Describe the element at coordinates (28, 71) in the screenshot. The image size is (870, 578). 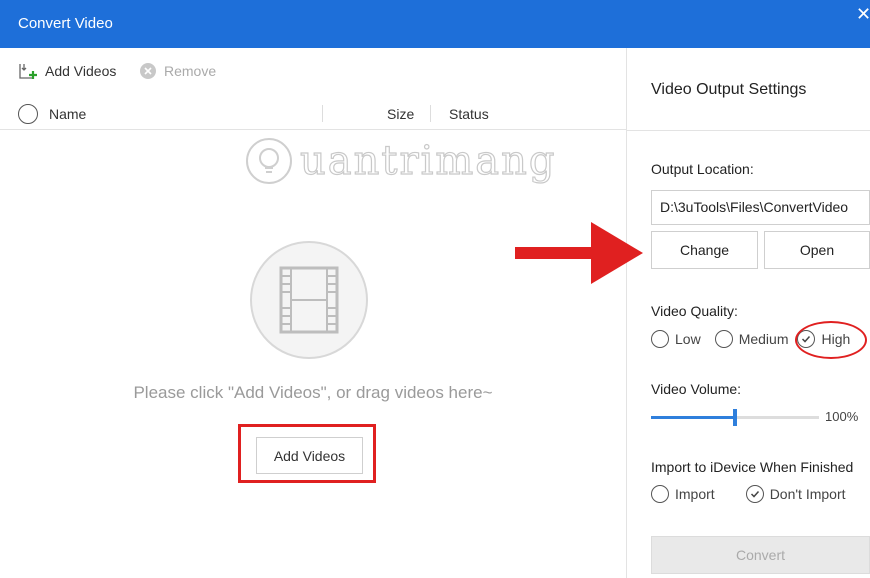
I see `add-file-icon` at that location.